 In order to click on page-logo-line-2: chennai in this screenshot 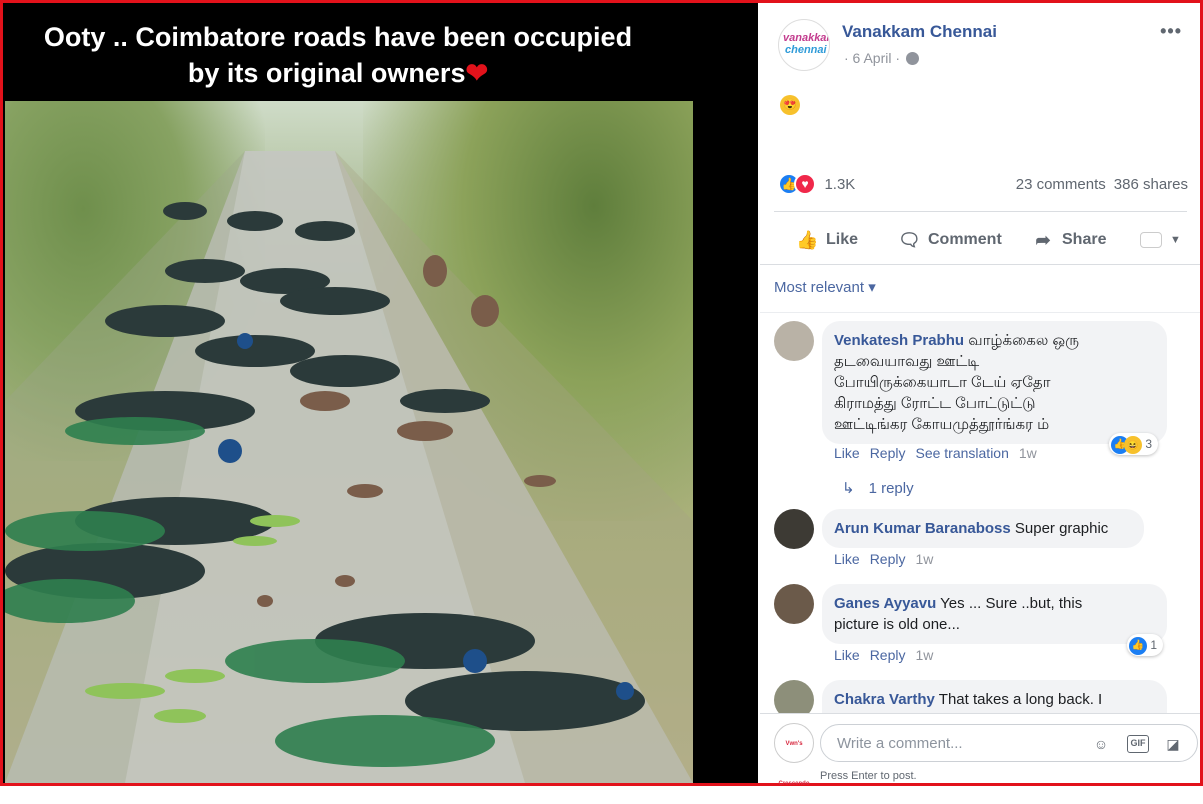, I will do `click(806, 50)`.